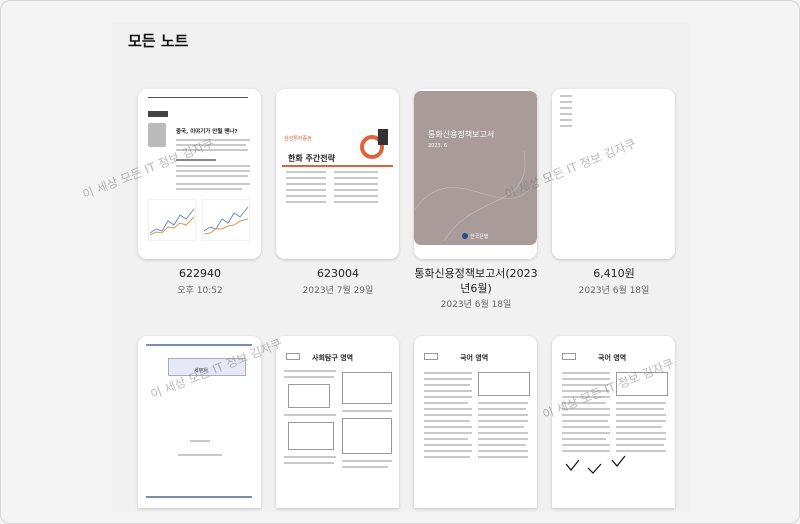 This screenshot has height=524, width=800. What do you see at coordinates (200, 291) in the screenshot?
I see `note-date: 오후 10:52` at bounding box center [200, 291].